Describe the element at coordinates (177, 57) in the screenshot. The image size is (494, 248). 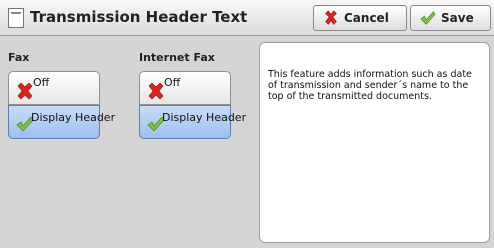
I see `internet-fax-group-label: Internet Fax` at that location.